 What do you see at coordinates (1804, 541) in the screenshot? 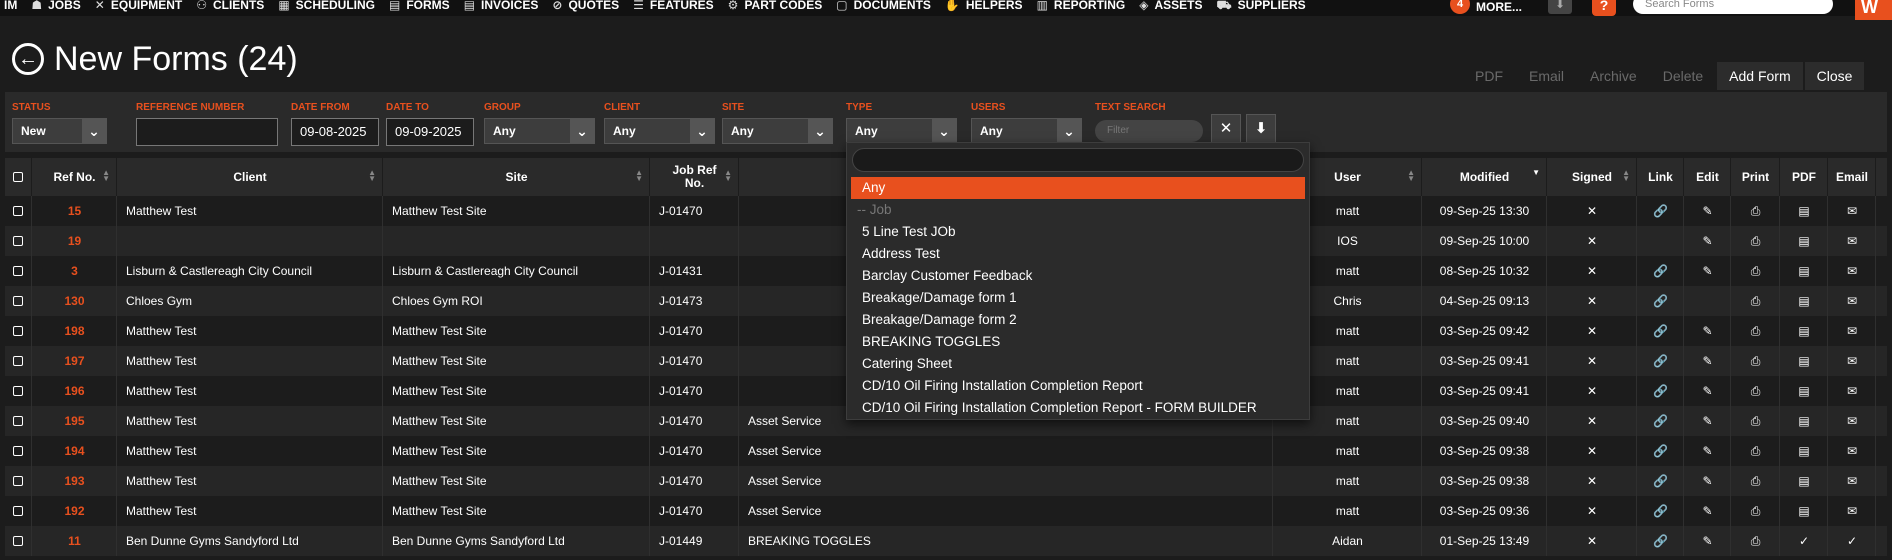
I see `pdf-icon: ✓` at bounding box center [1804, 541].